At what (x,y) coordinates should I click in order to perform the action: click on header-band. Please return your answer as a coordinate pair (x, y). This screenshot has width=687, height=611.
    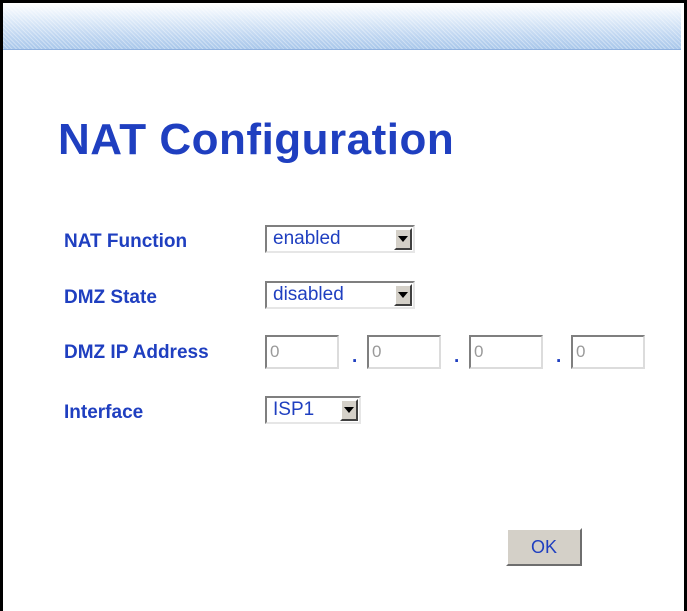
    Looking at the image, I should click on (342, 26).